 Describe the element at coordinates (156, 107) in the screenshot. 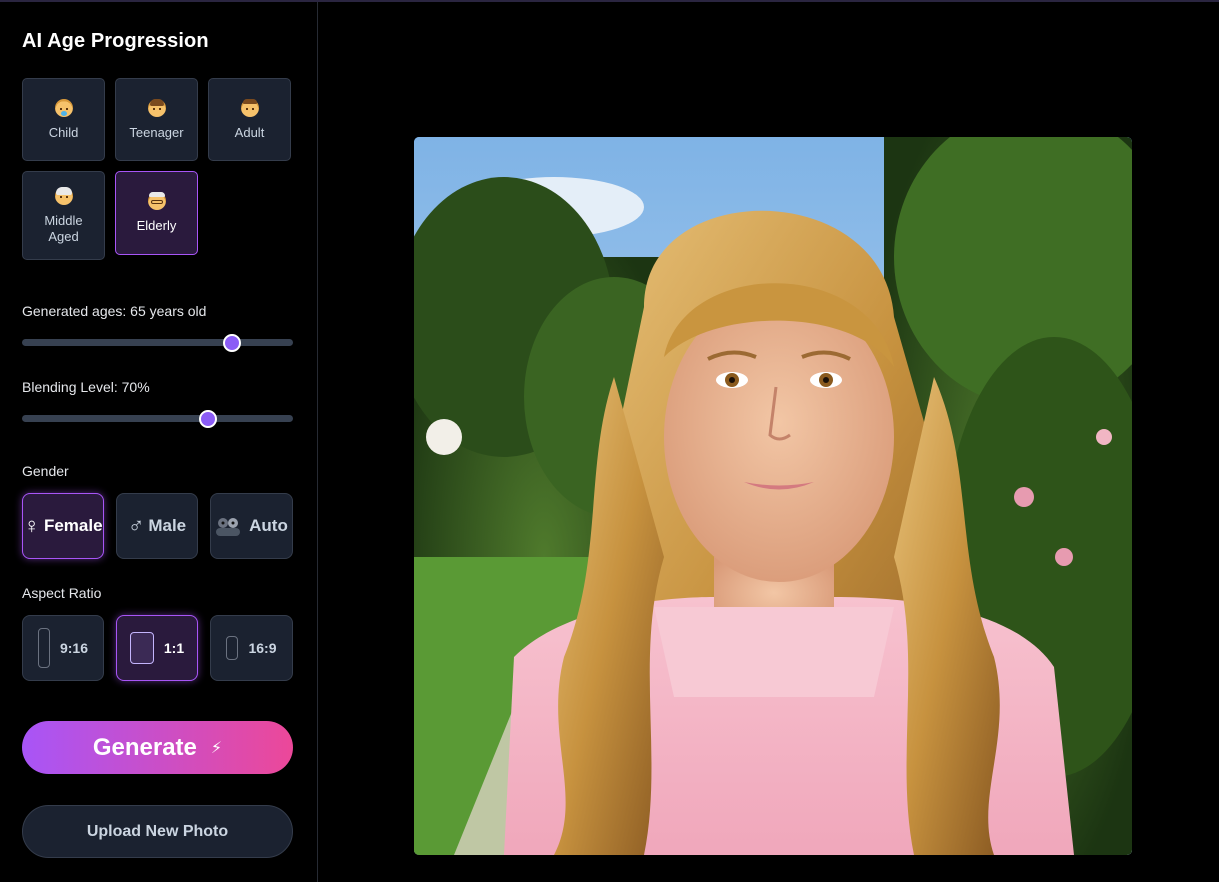

I see `teen-face-icon` at that location.